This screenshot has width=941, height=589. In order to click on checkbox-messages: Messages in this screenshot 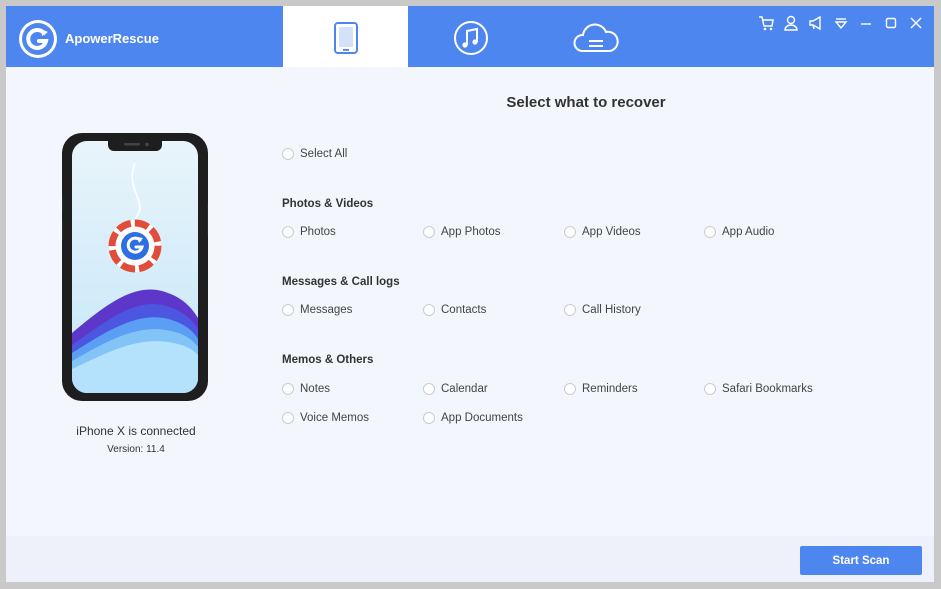, I will do `click(317, 310)`.